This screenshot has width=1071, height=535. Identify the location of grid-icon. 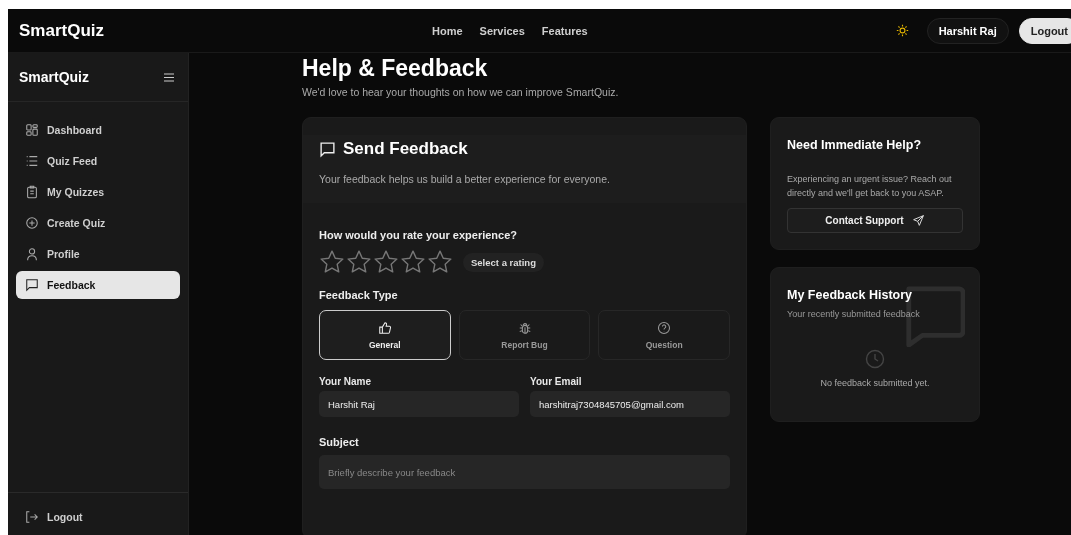
(32, 130).